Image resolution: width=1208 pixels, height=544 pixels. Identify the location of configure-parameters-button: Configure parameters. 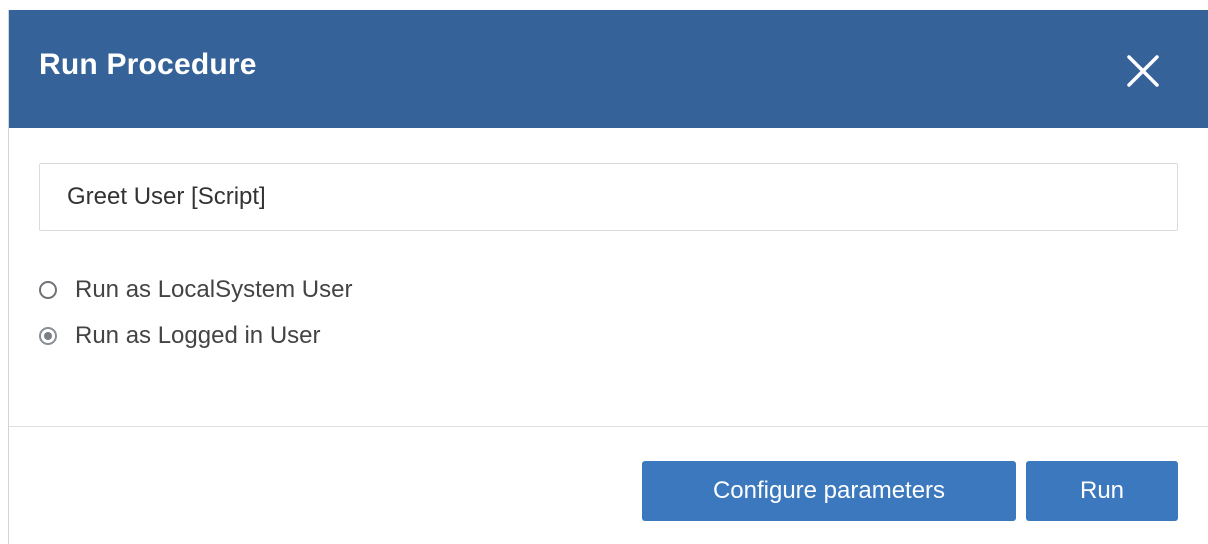
(829, 491).